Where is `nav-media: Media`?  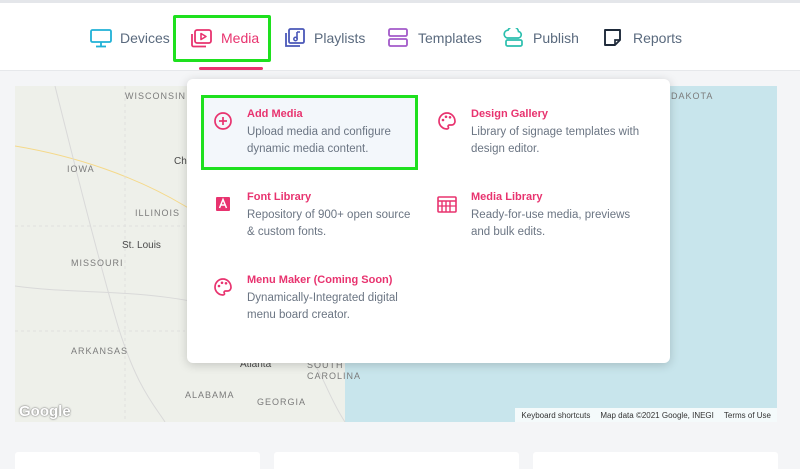 nav-media: Media is located at coordinates (225, 38).